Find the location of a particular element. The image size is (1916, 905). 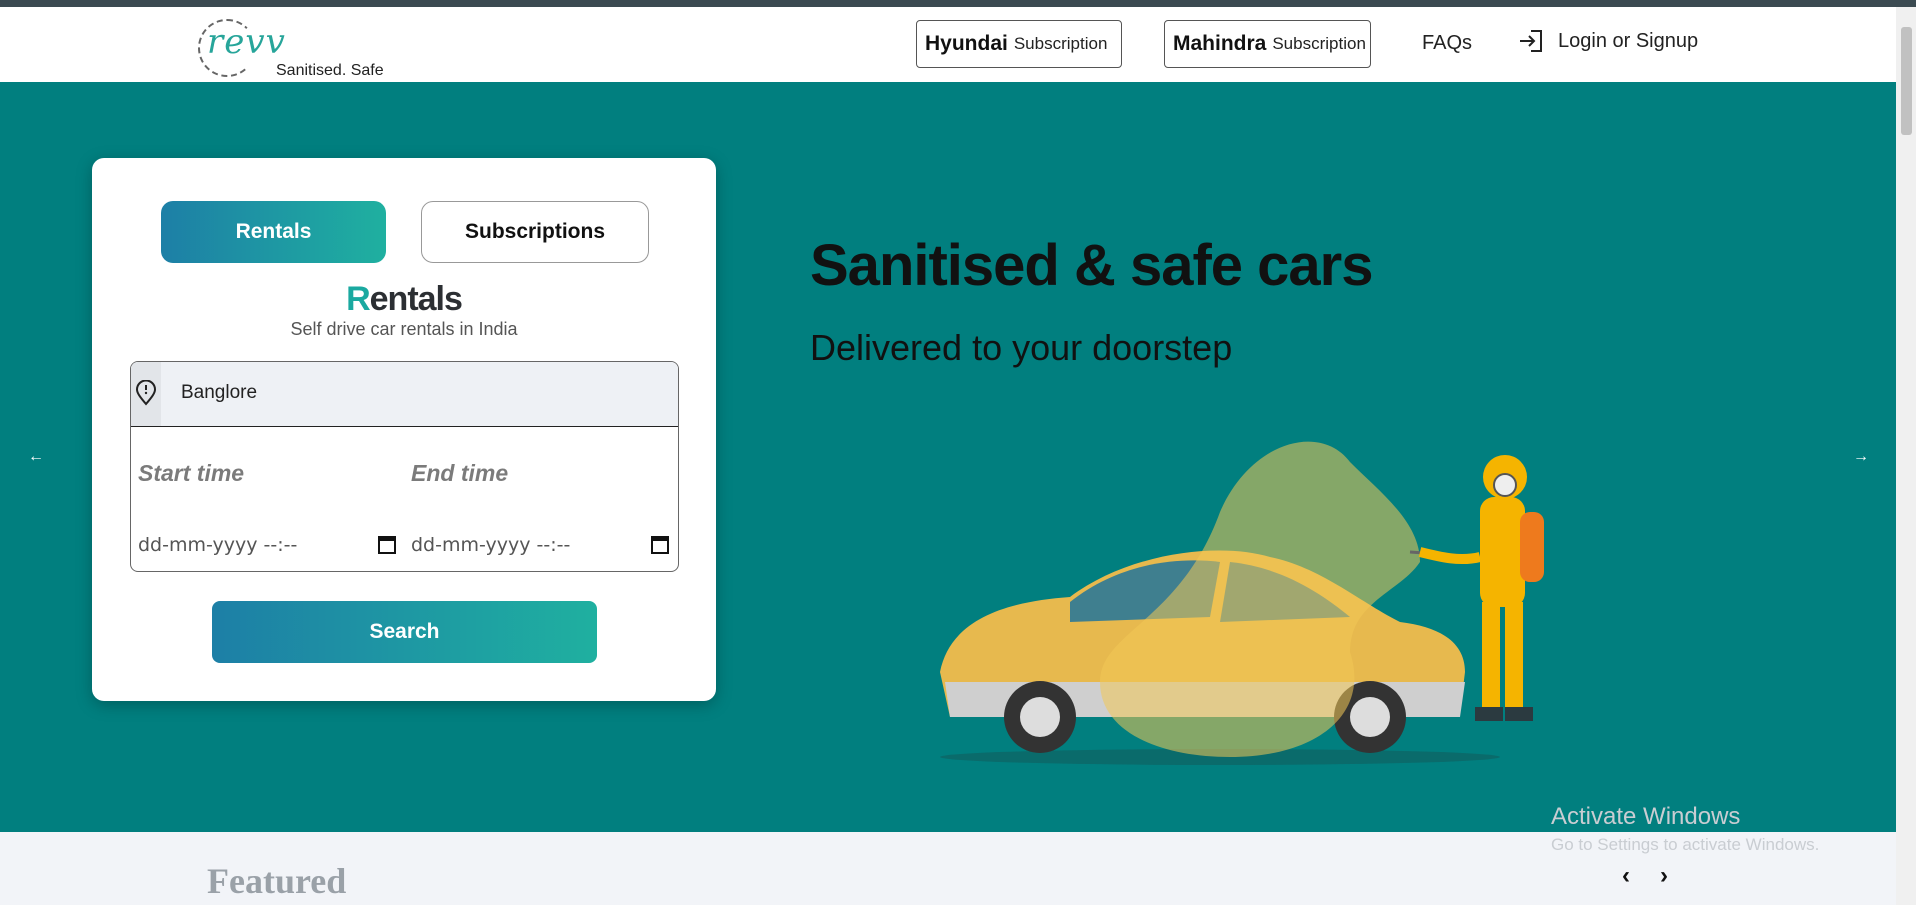

start-time-label: Start time is located at coordinates (191, 473).